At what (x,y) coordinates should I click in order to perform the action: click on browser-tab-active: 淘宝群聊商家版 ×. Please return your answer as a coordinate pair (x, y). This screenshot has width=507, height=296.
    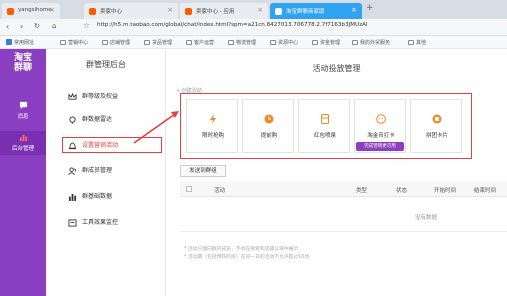
    Looking at the image, I should click on (316, 11).